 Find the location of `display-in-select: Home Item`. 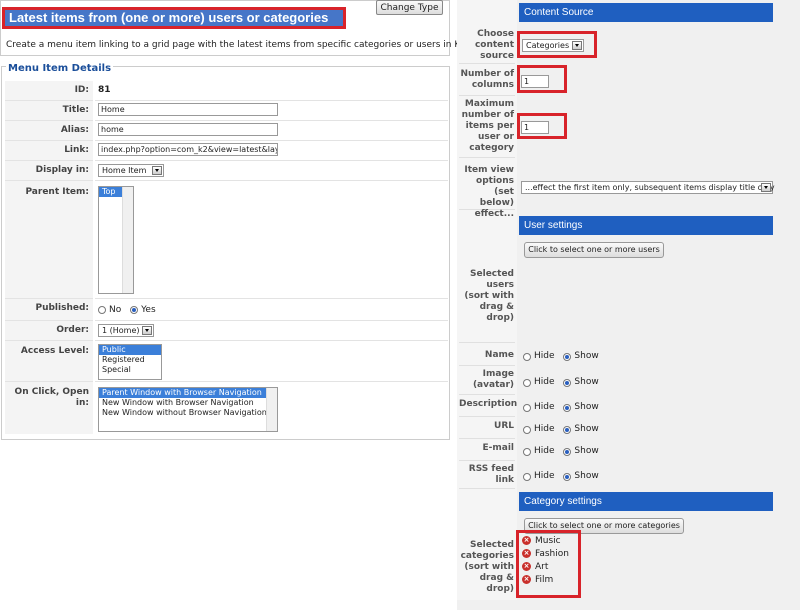

display-in-select: Home Item is located at coordinates (131, 170).